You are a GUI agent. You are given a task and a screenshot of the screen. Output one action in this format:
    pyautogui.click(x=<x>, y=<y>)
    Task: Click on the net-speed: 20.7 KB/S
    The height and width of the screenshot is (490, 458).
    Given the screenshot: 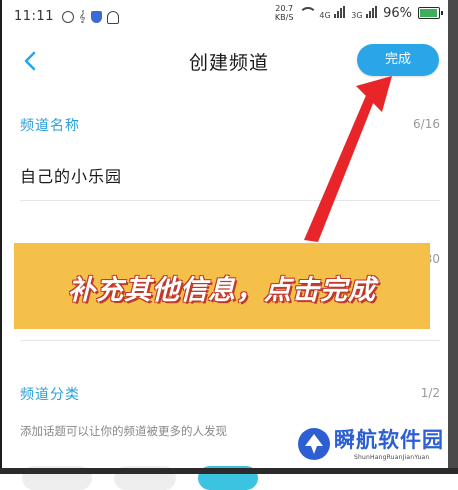 What is the action you would take?
    pyautogui.click(x=284, y=13)
    